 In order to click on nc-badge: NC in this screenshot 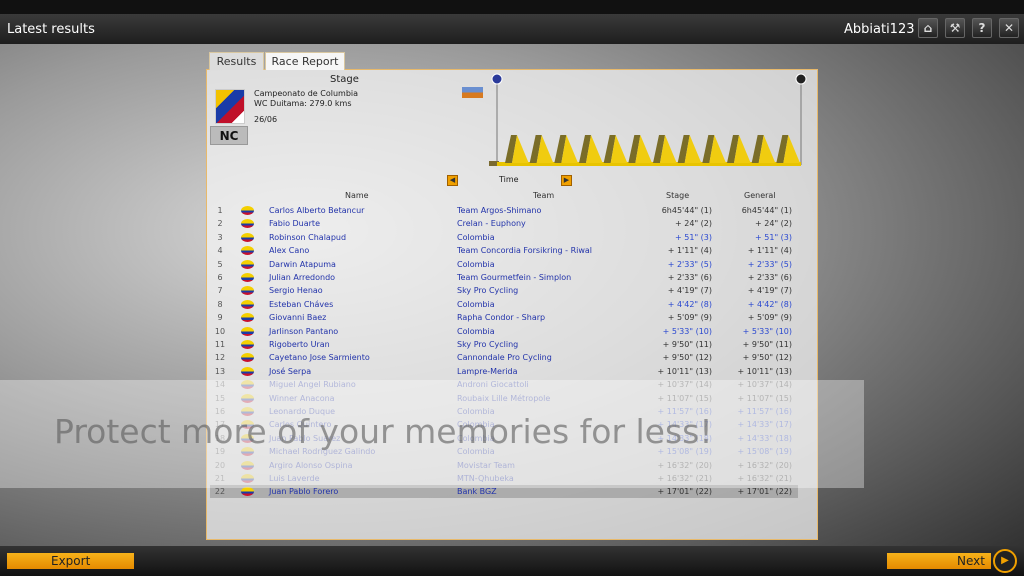, I will do `click(229, 135)`.